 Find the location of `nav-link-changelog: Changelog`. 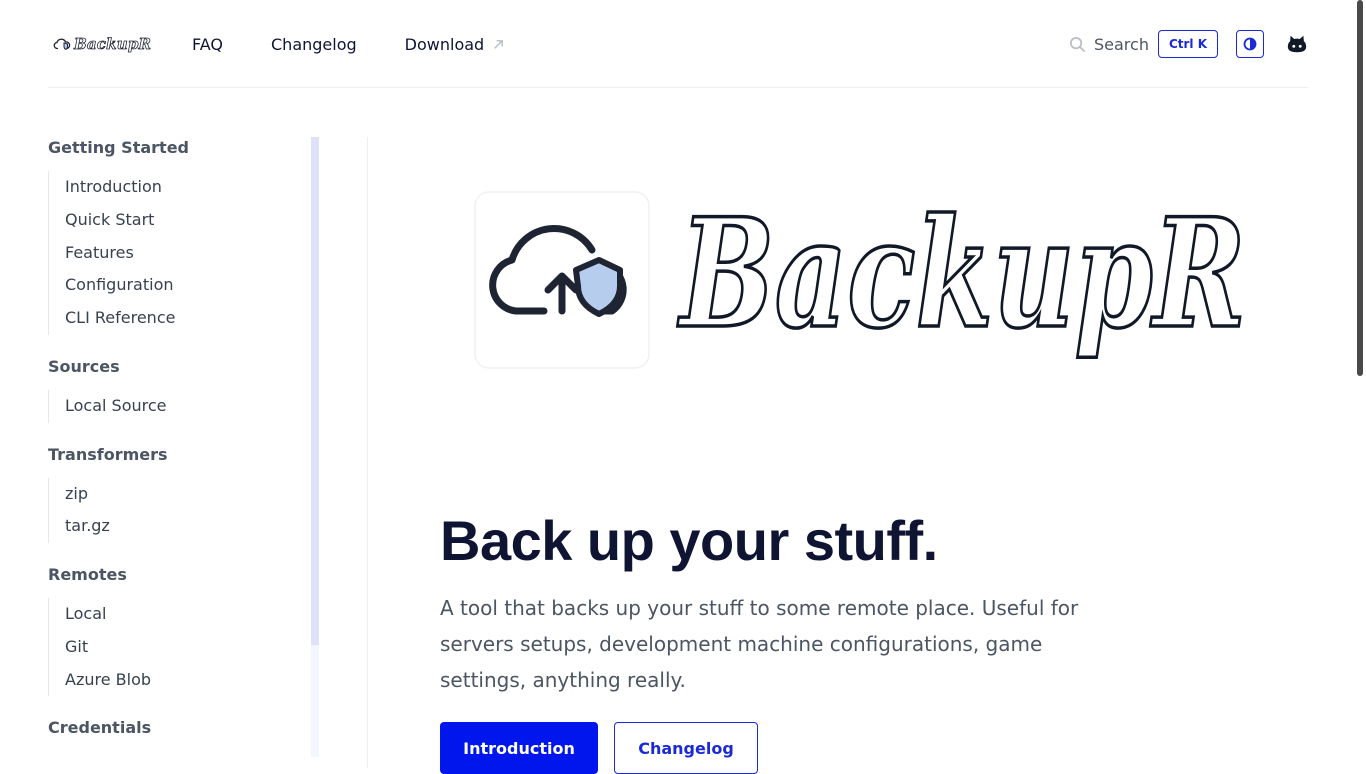

nav-link-changelog: Changelog is located at coordinates (314, 44).